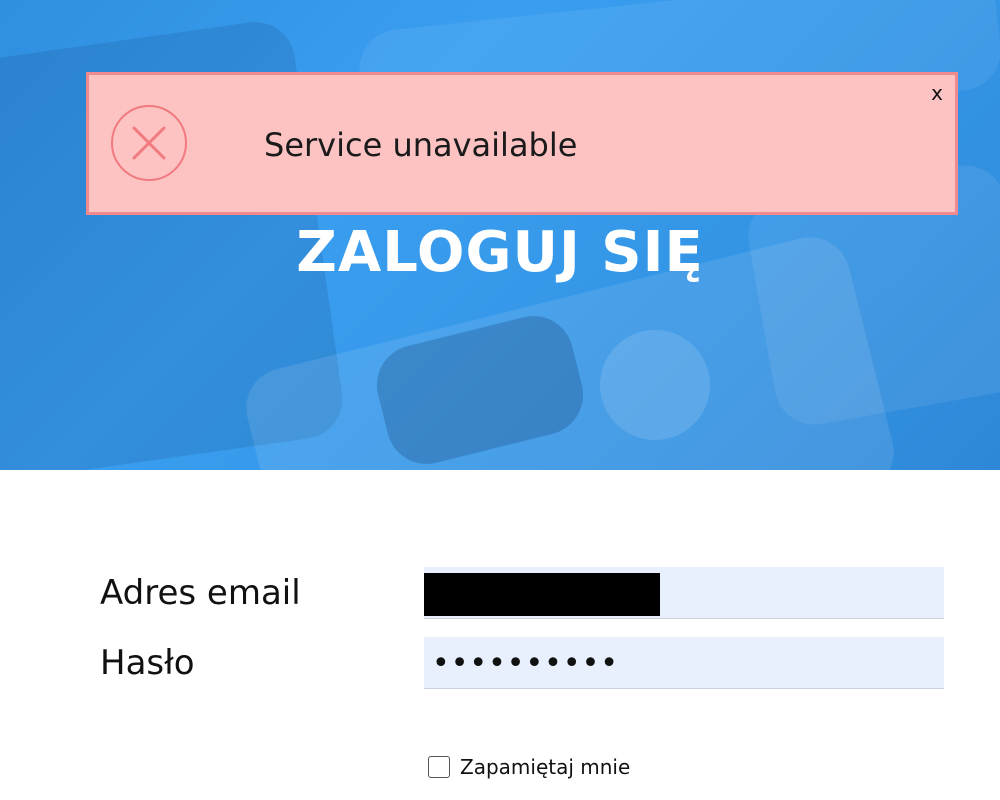  I want to click on remember-label: Zapamiętaj mnie, so click(545, 767).